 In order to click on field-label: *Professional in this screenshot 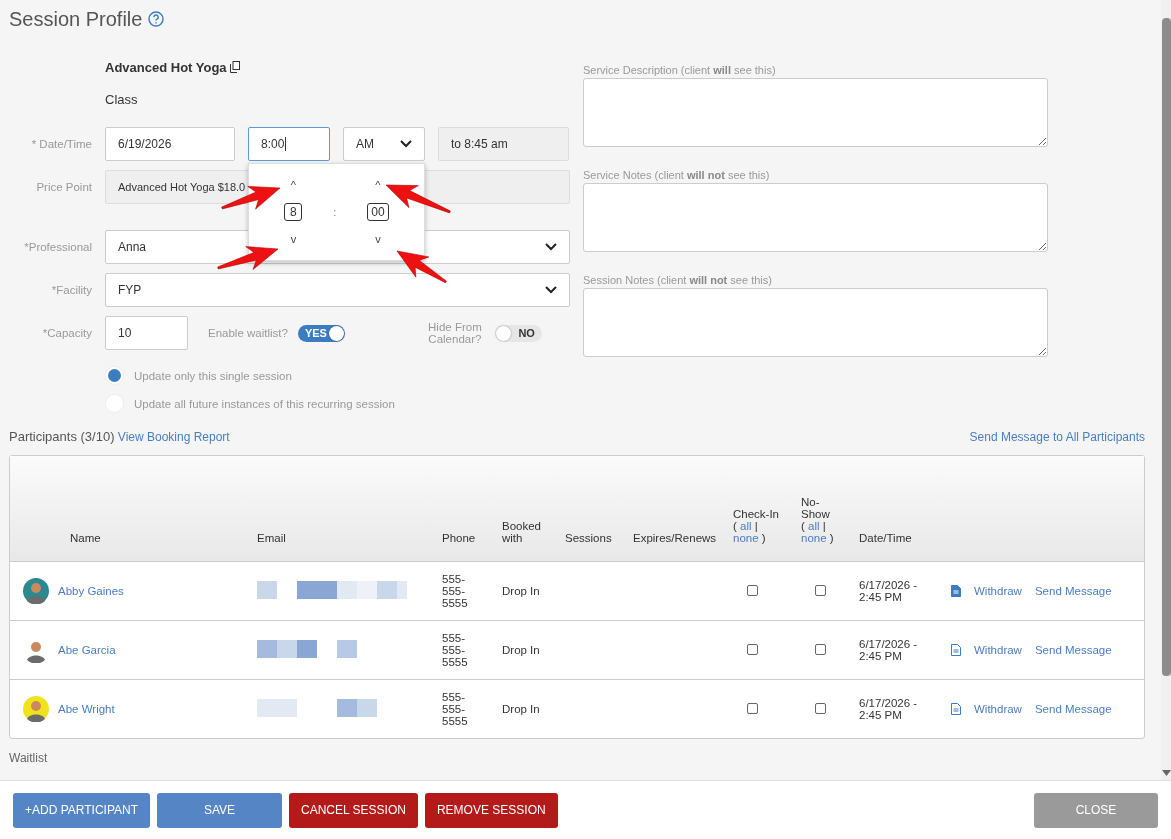, I will do `click(57, 247)`.